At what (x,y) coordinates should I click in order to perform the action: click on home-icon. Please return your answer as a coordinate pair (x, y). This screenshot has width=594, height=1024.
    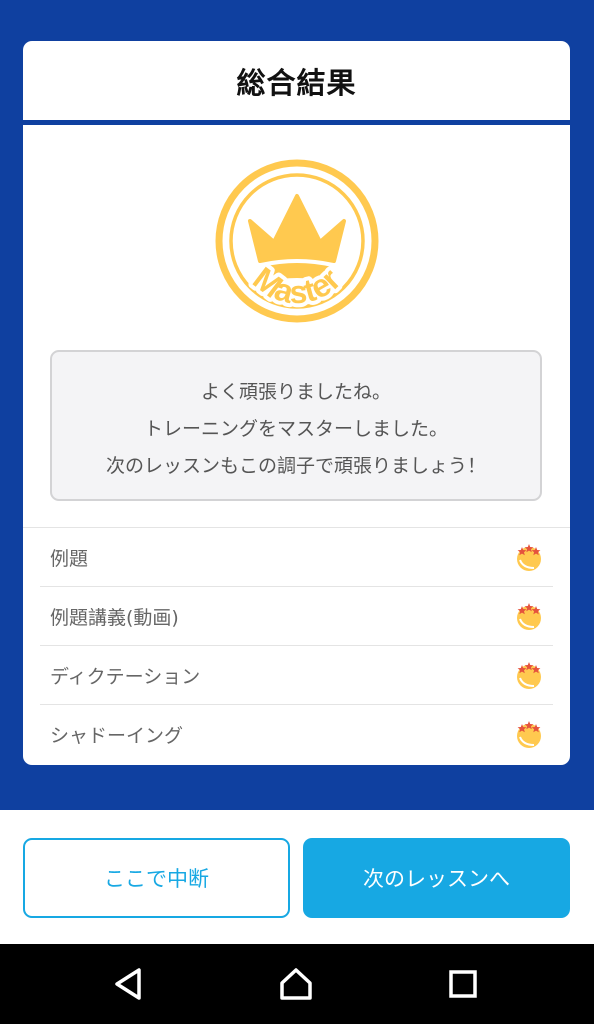
    Looking at the image, I should click on (296, 984).